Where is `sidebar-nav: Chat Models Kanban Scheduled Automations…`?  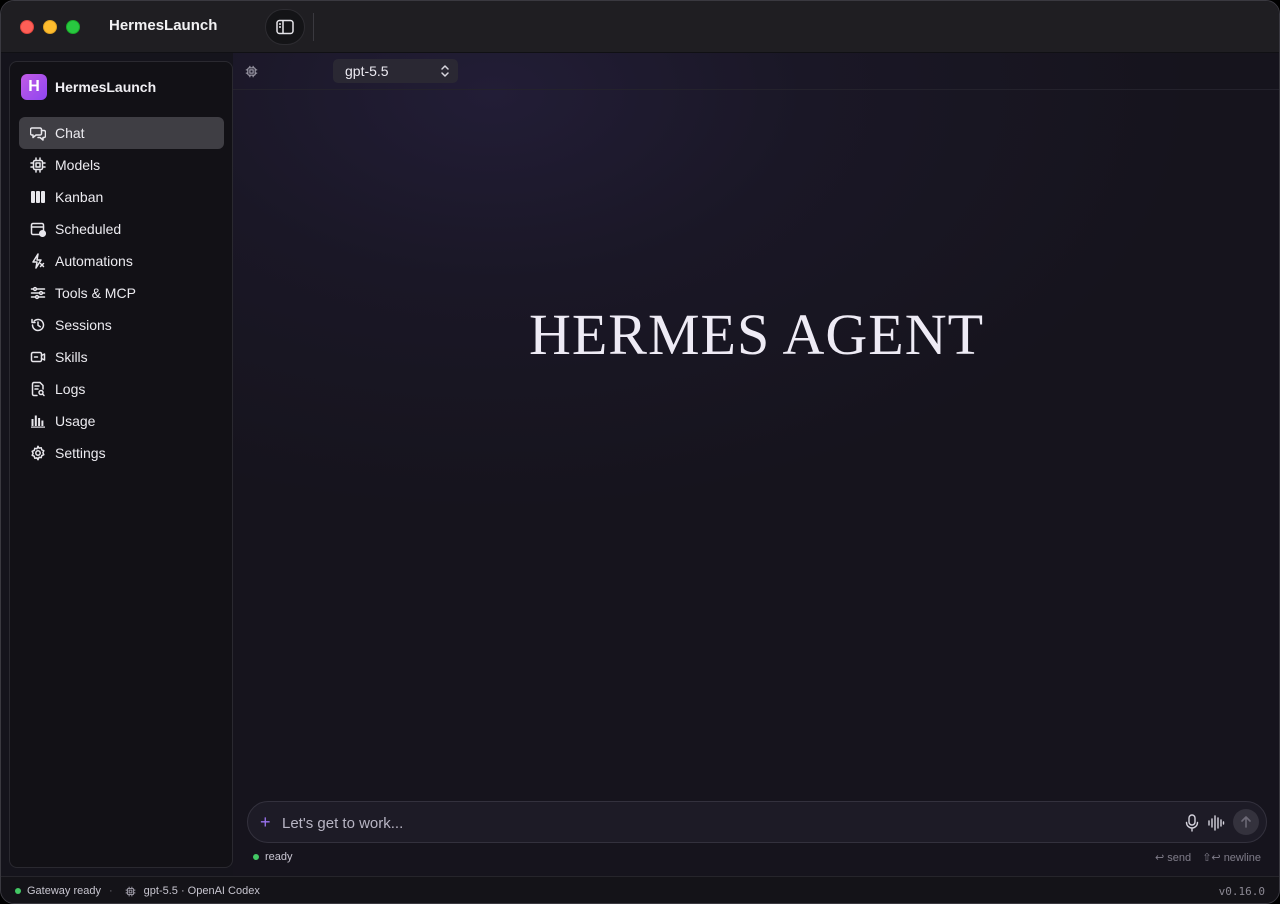
sidebar-nav: Chat Models Kanban Scheduled Automations… is located at coordinates (121, 293).